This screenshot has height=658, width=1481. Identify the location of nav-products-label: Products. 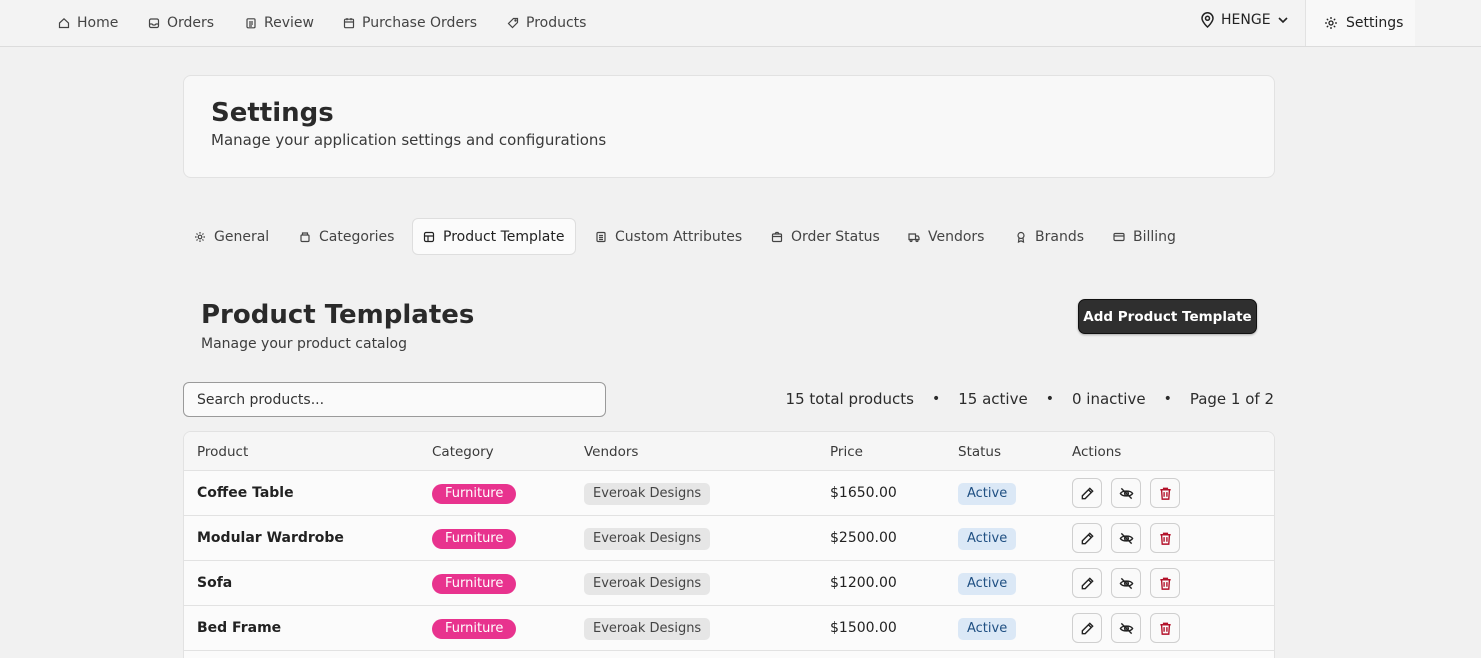
(556, 23).